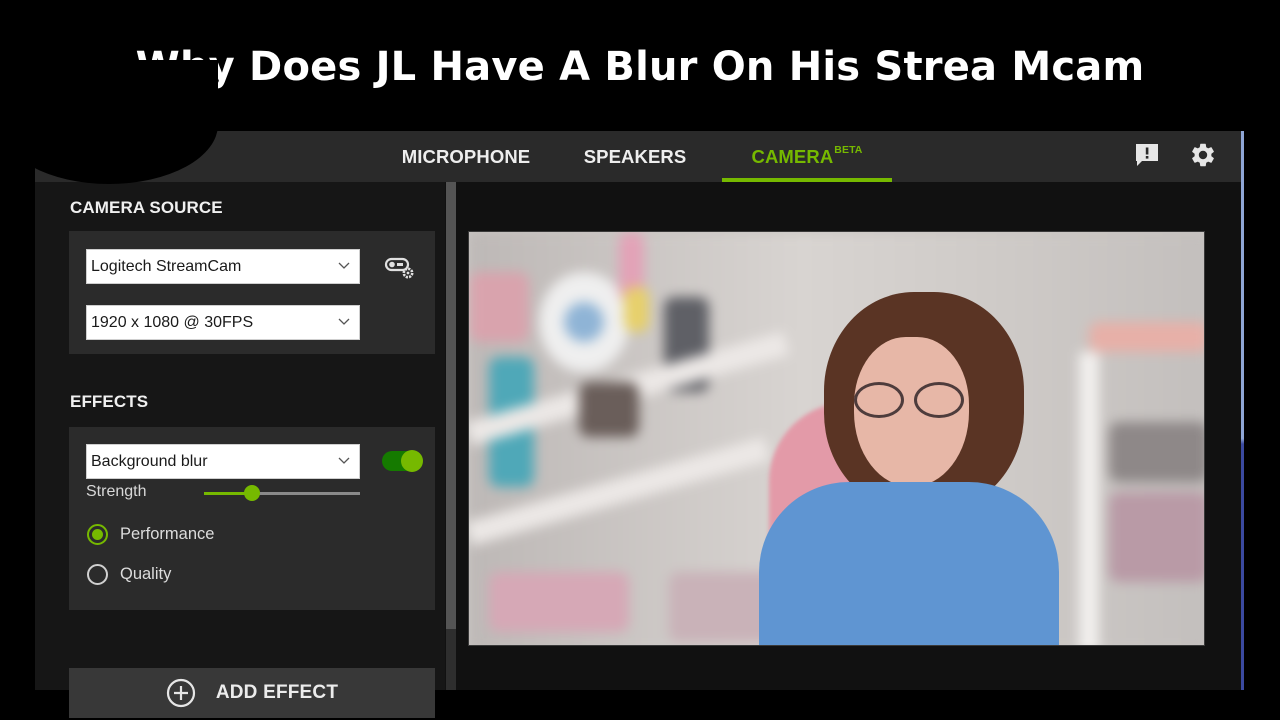 This screenshot has width=1280, height=720. I want to click on tab-speakers: SPEAKERS, so click(635, 156).